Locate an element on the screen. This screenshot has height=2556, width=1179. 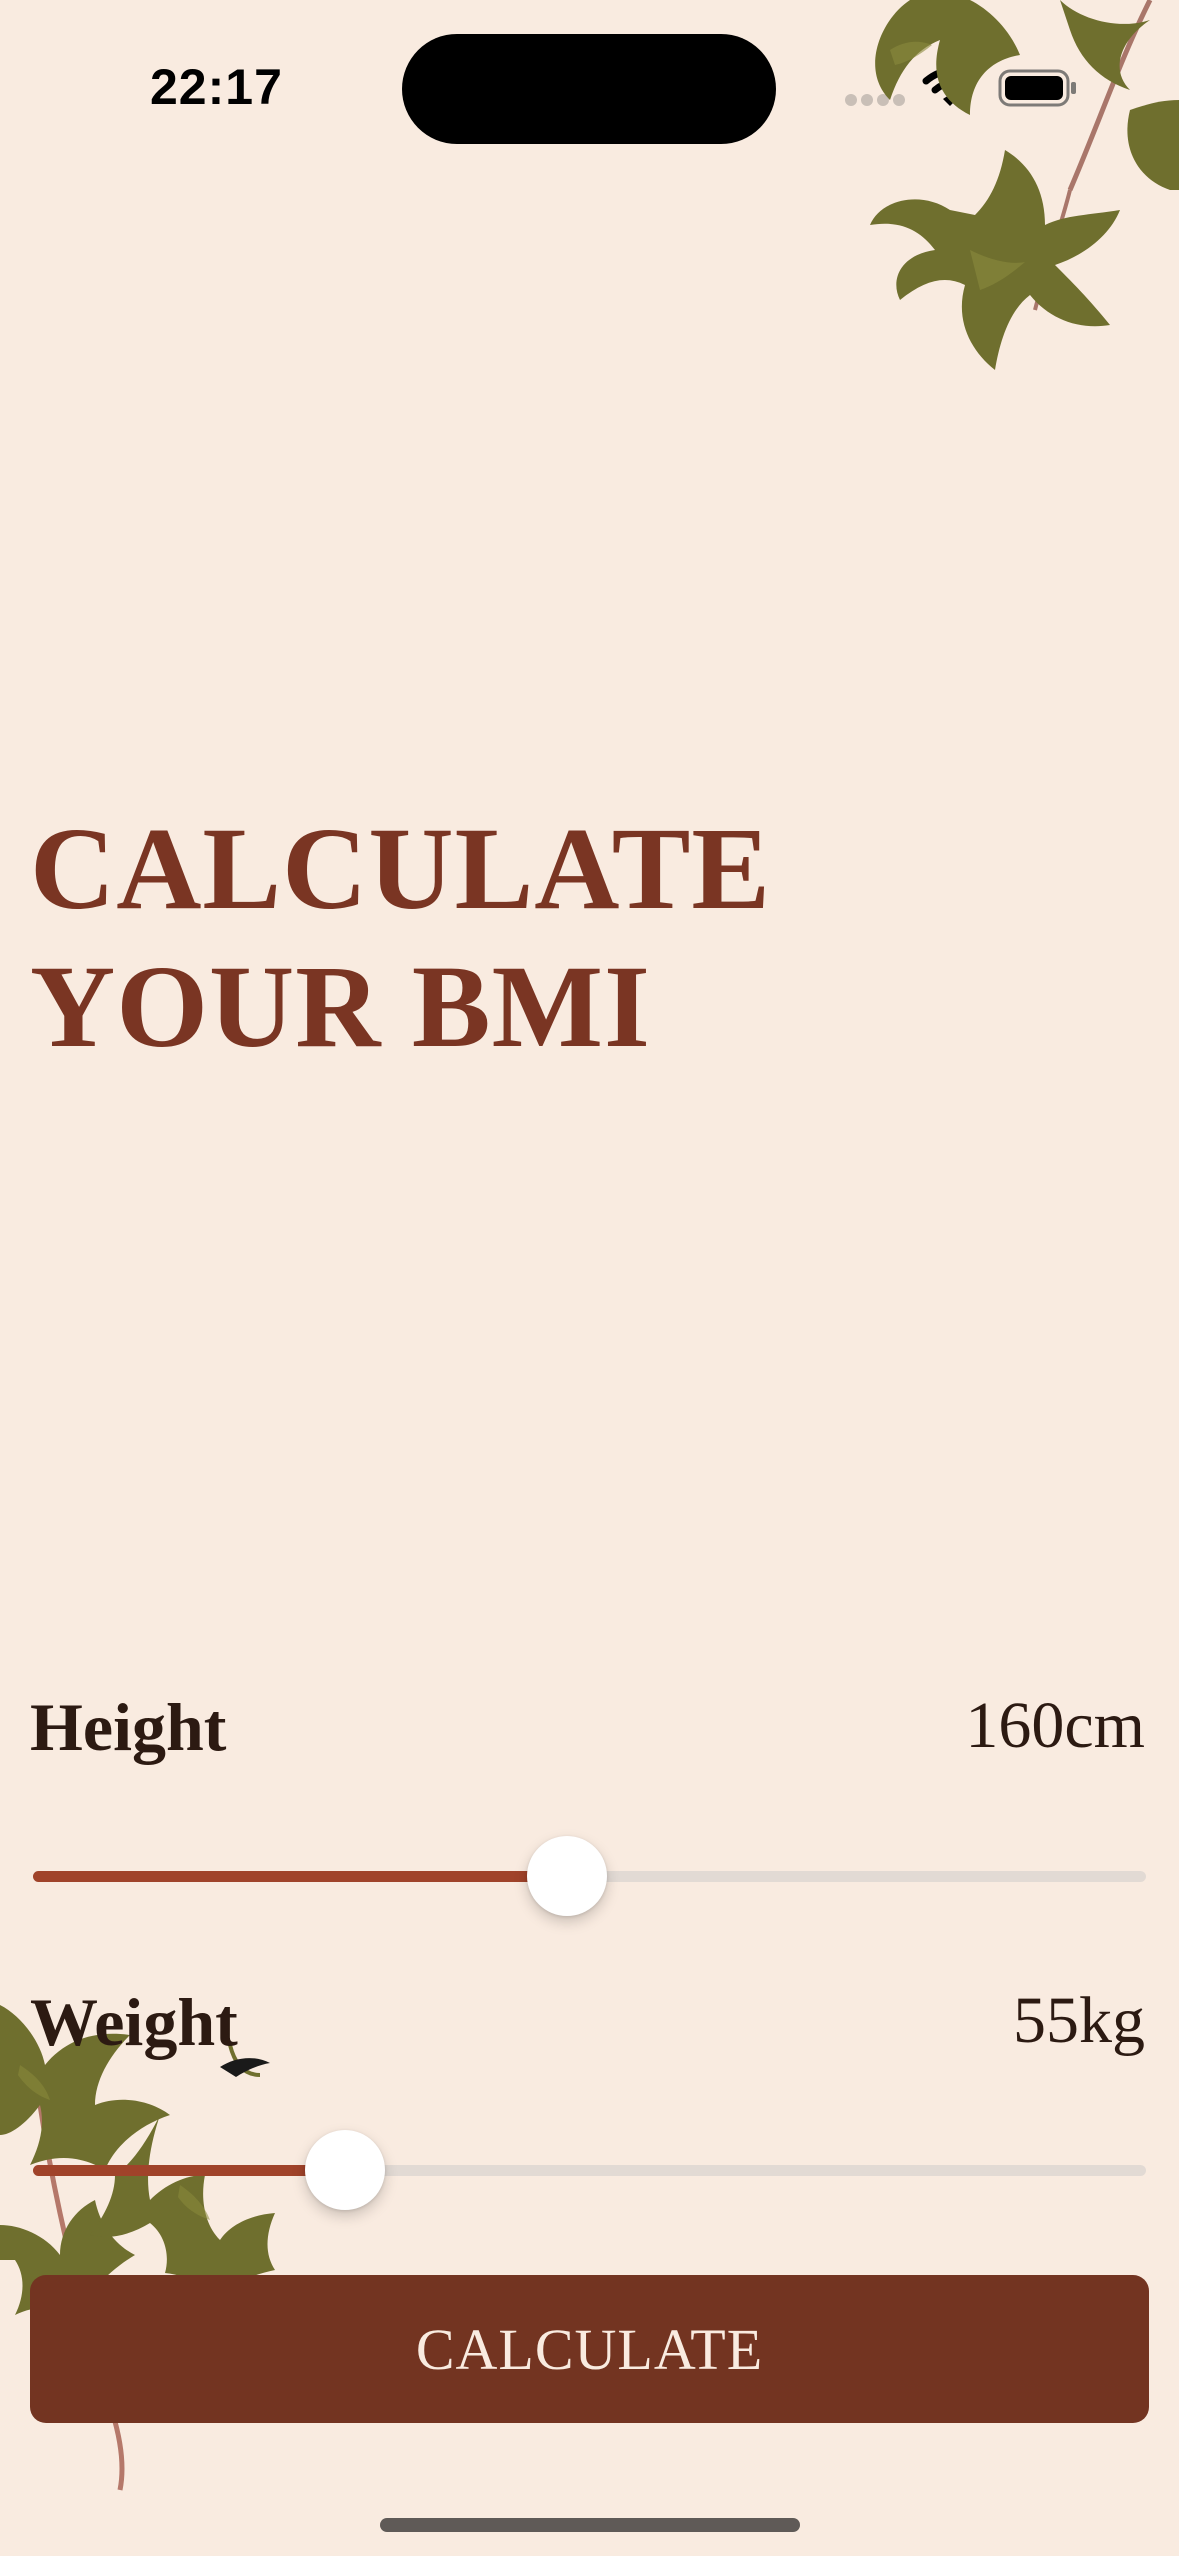
weight-slider-thumb is located at coordinates (345, 2170).